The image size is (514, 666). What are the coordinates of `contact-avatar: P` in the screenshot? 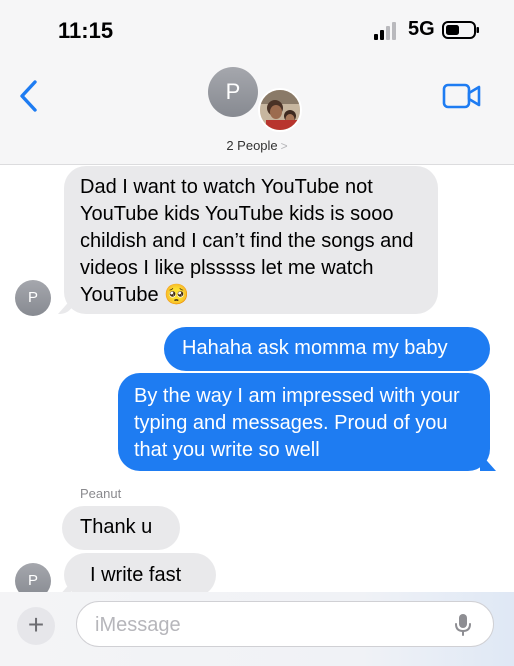 It's located at (233, 92).